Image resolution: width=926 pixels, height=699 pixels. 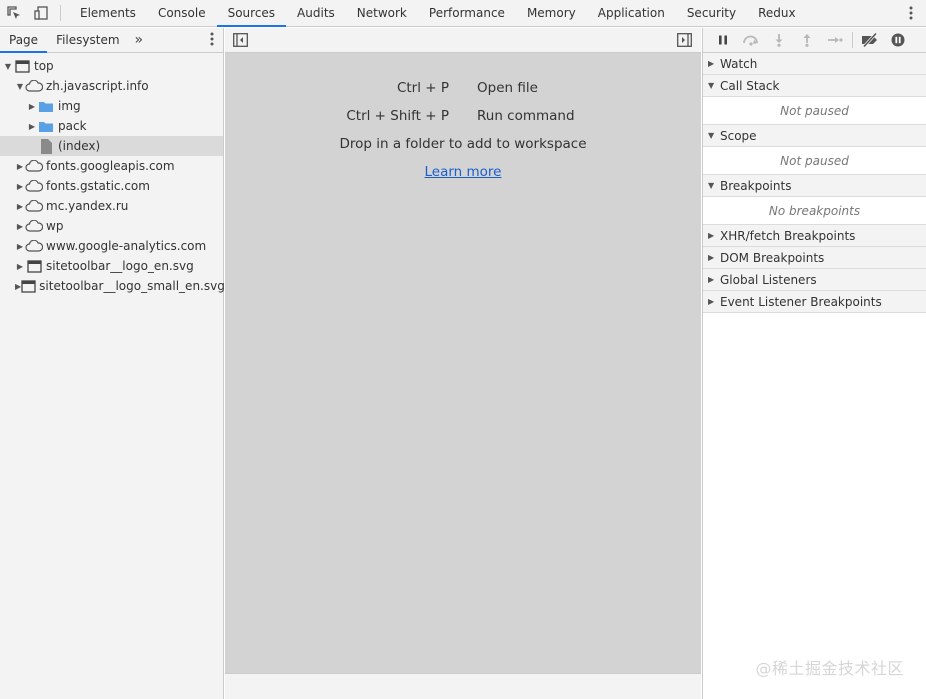 What do you see at coordinates (111, 66) in the screenshot?
I see `tree-item-top: ▼ top` at bounding box center [111, 66].